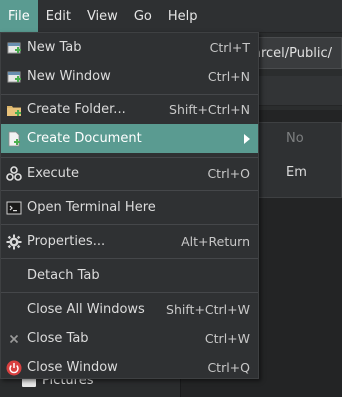 The height and width of the screenshot is (397, 342). What do you see at coordinates (86, 309) in the screenshot?
I see `menu-item-label: Close All Windows` at bounding box center [86, 309].